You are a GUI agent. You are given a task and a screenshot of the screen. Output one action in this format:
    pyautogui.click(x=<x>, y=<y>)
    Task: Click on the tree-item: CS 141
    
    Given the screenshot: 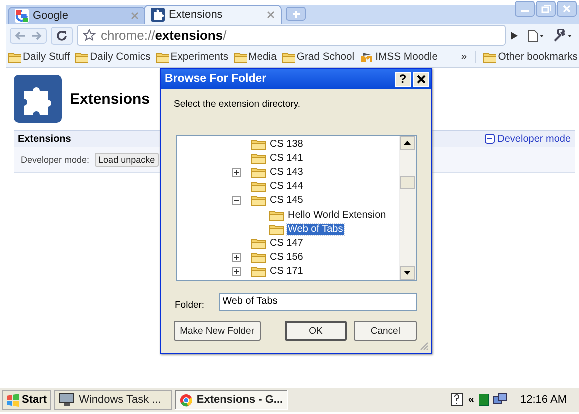 What is the action you would take?
    pyautogui.click(x=286, y=158)
    